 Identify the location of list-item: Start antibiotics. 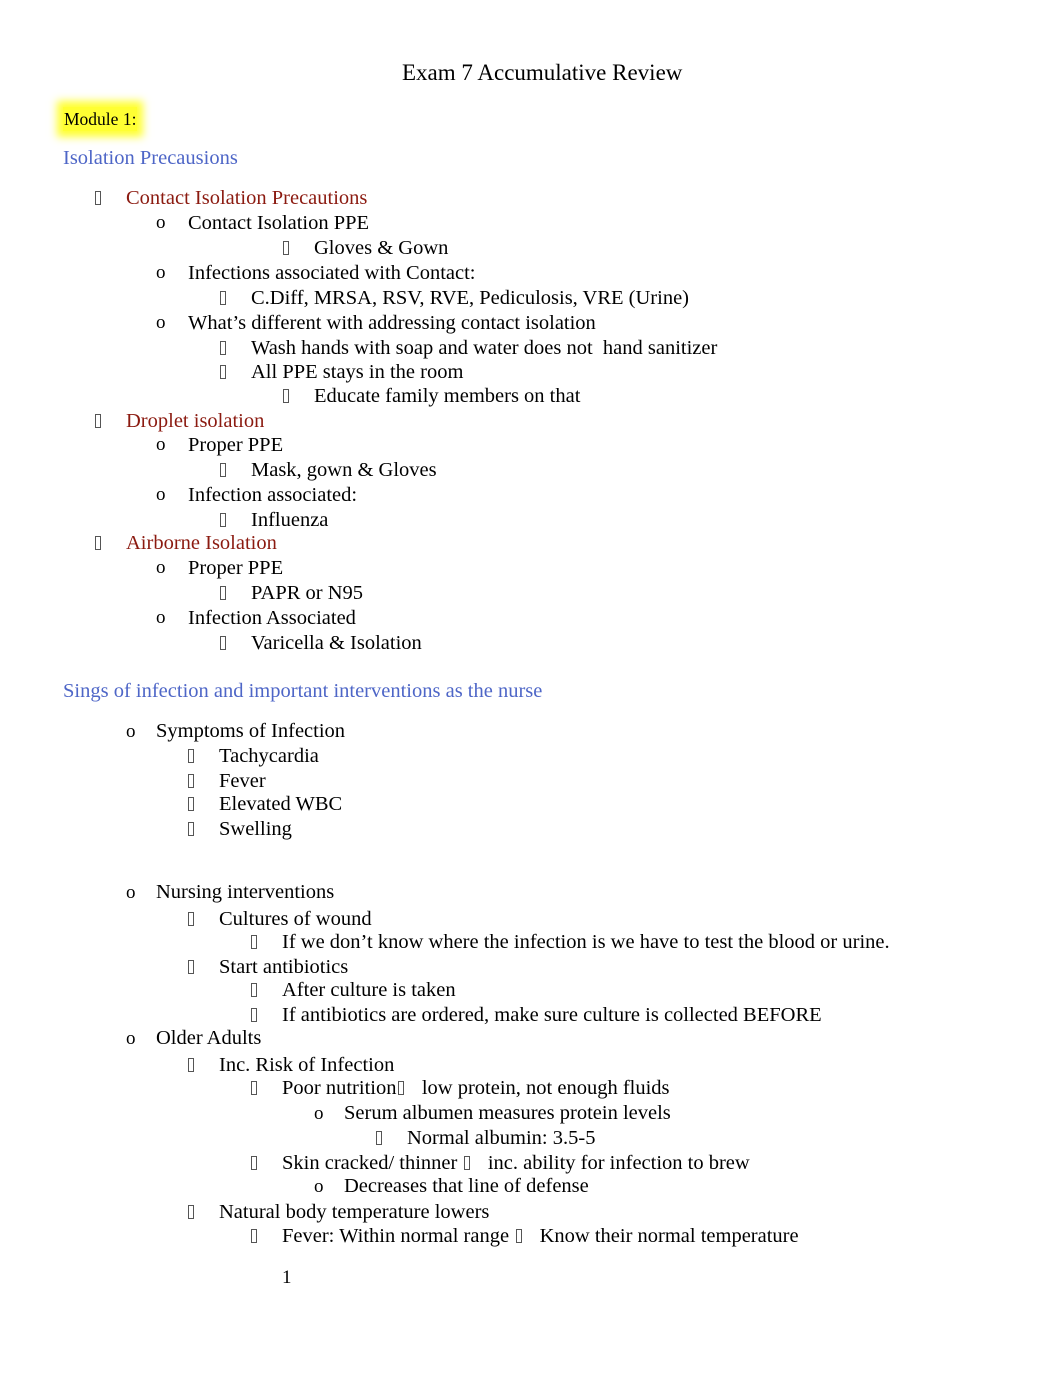
(284, 967).